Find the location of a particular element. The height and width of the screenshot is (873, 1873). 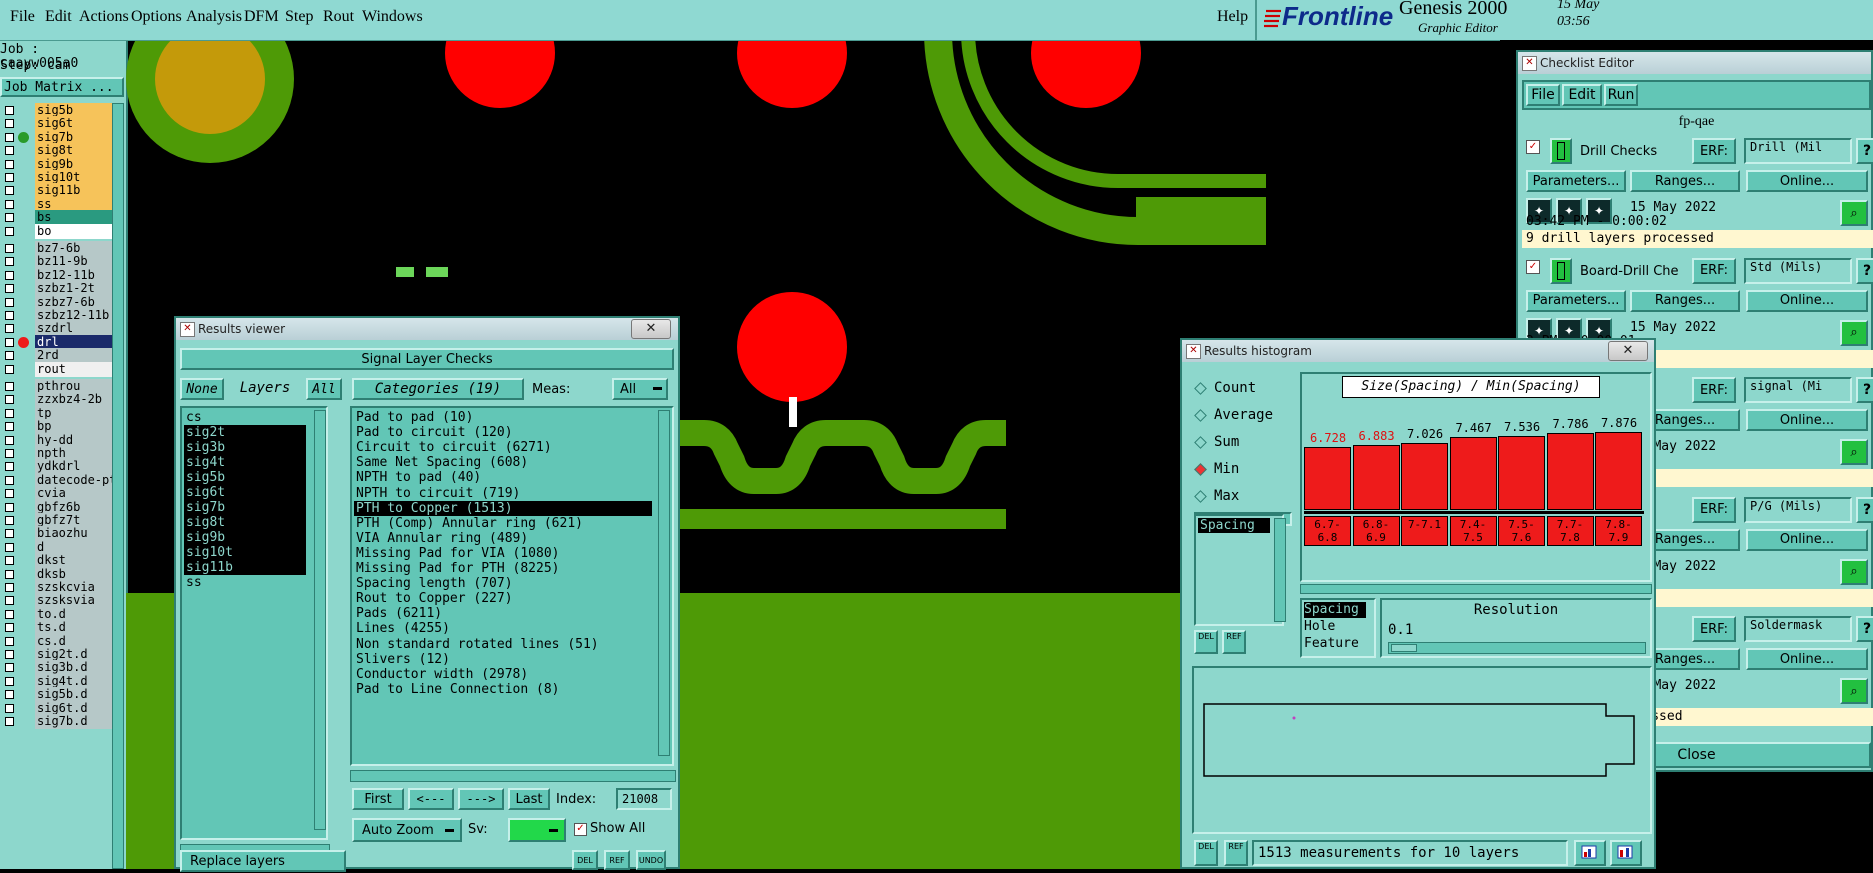

checklist-menu-file: File is located at coordinates (1543, 95).